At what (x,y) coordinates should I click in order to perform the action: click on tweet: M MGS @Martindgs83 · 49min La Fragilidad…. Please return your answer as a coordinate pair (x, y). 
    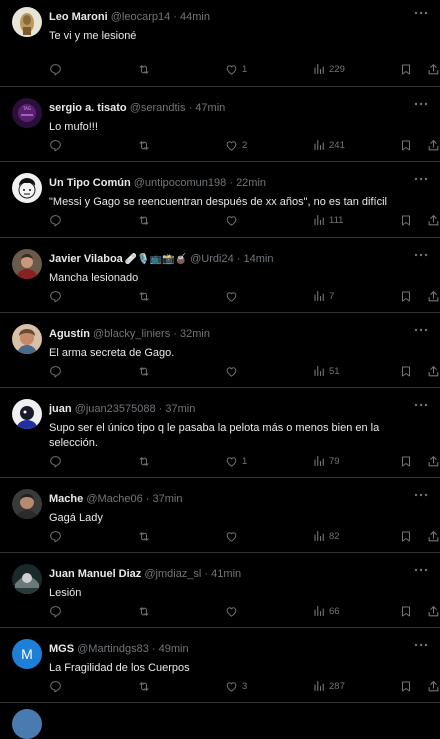
    Looking at the image, I should click on (220, 665).